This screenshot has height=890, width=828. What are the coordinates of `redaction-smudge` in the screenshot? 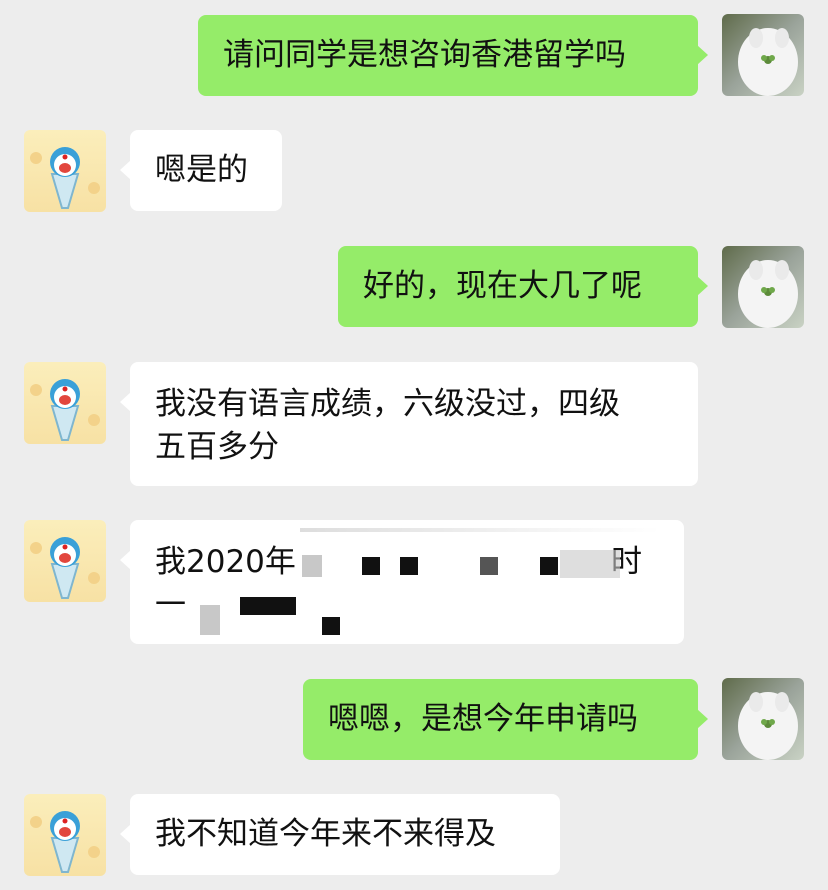 It's located at (480, 530).